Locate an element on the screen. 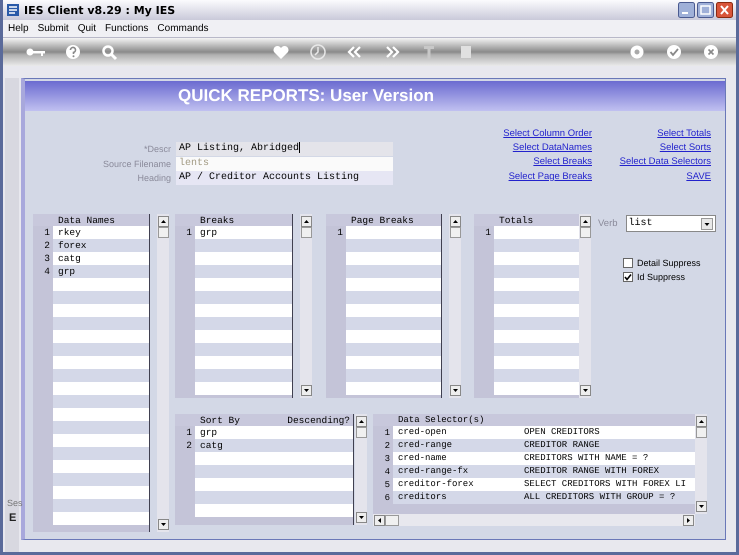  menu-item: Functions is located at coordinates (126, 28).